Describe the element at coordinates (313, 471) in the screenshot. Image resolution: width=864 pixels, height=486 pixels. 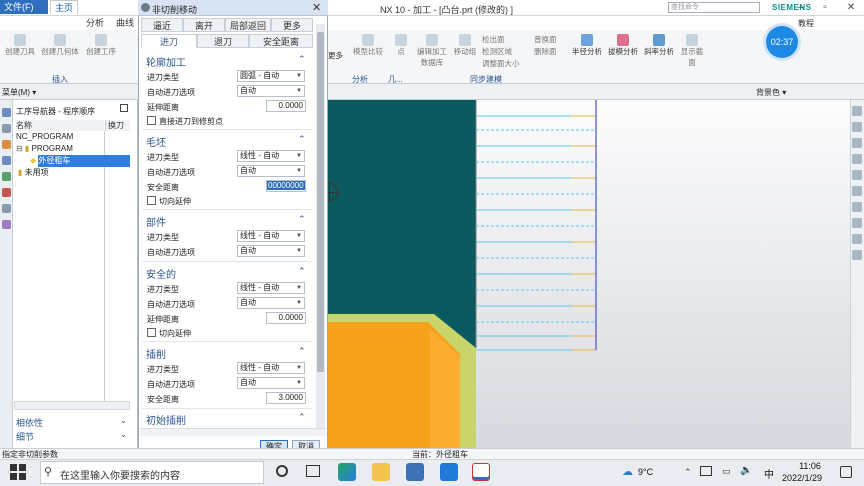
I see `task-view-icon` at that location.